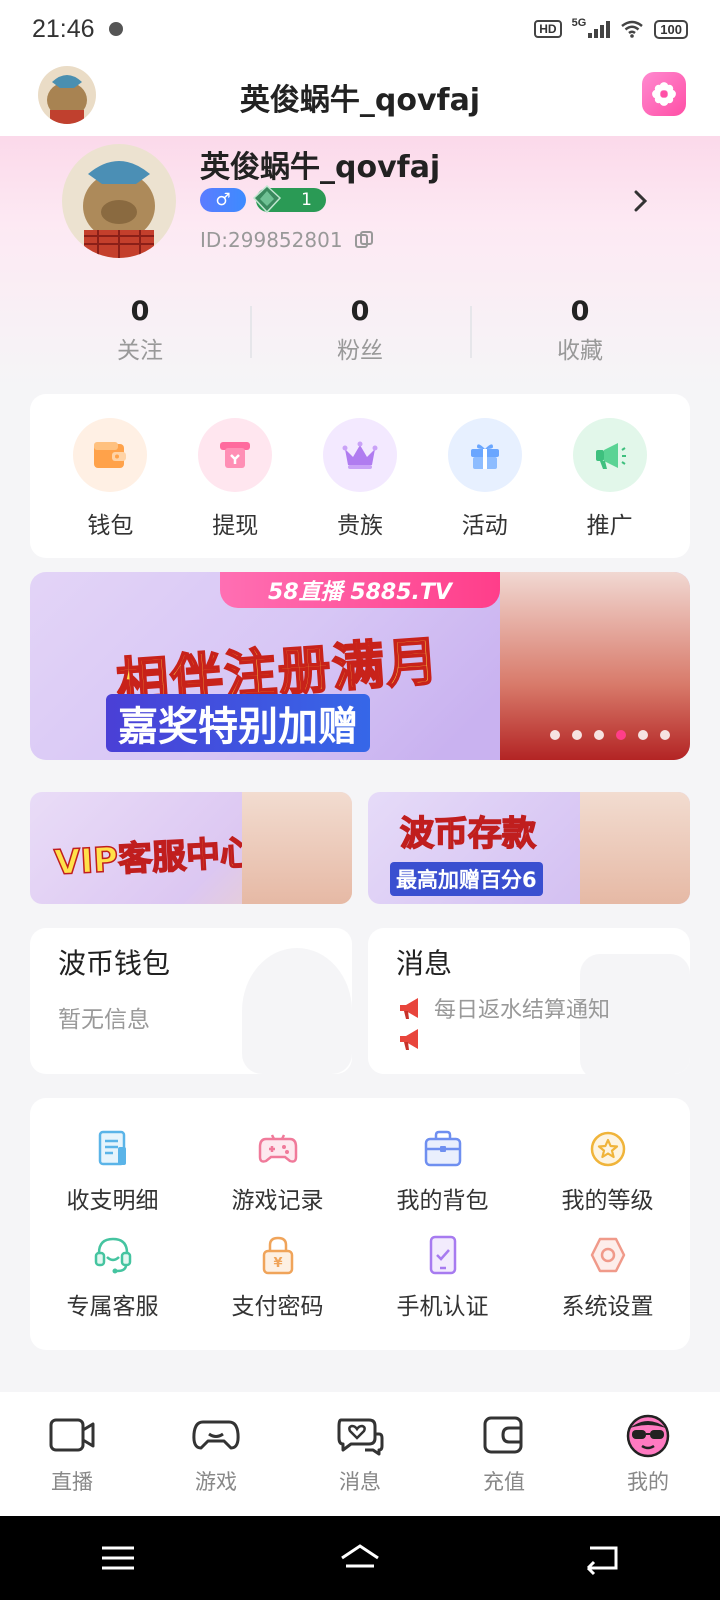 This screenshot has width=720, height=1600. I want to click on promo-model-image, so click(297, 848).